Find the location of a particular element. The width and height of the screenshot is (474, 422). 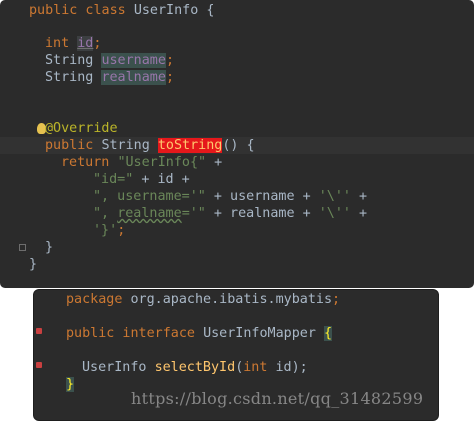

code-line-field-realname: String realname; is located at coordinates (109, 77).